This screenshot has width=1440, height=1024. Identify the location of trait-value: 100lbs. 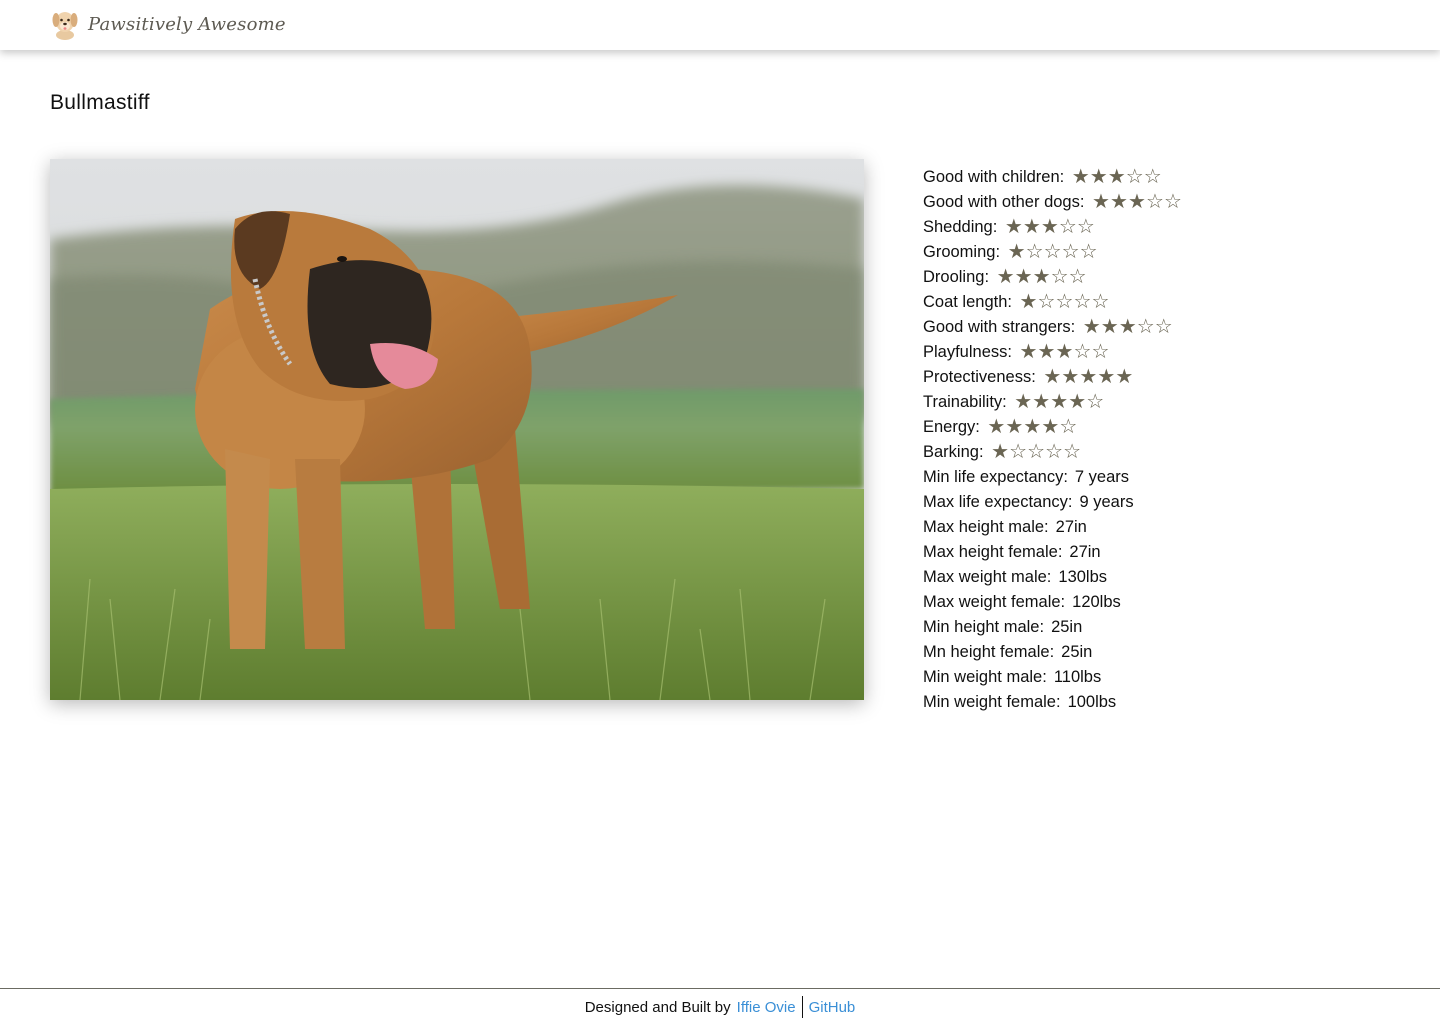
(1092, 702).